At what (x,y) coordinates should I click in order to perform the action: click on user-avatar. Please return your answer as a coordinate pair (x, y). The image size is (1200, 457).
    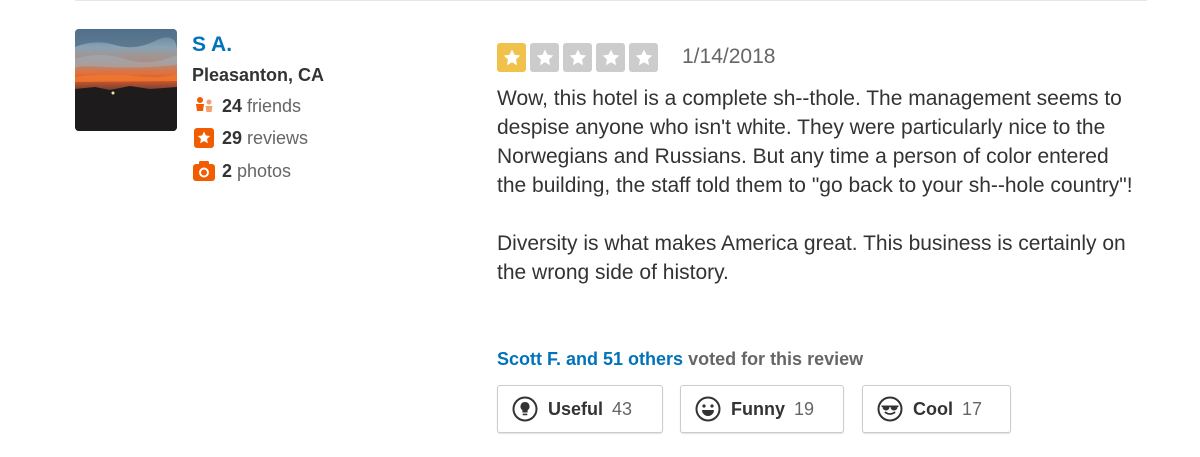
    Looking at the image, I should click on (126, 80).